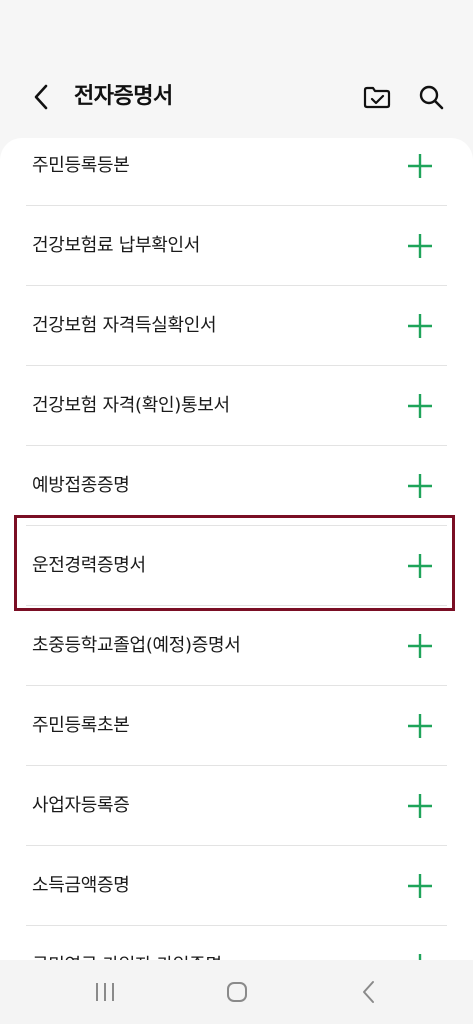 Image resolution: width=473 pixels, height=1024 pixels. I want to click on list-item: 사업자등록증, so click(236, 806).